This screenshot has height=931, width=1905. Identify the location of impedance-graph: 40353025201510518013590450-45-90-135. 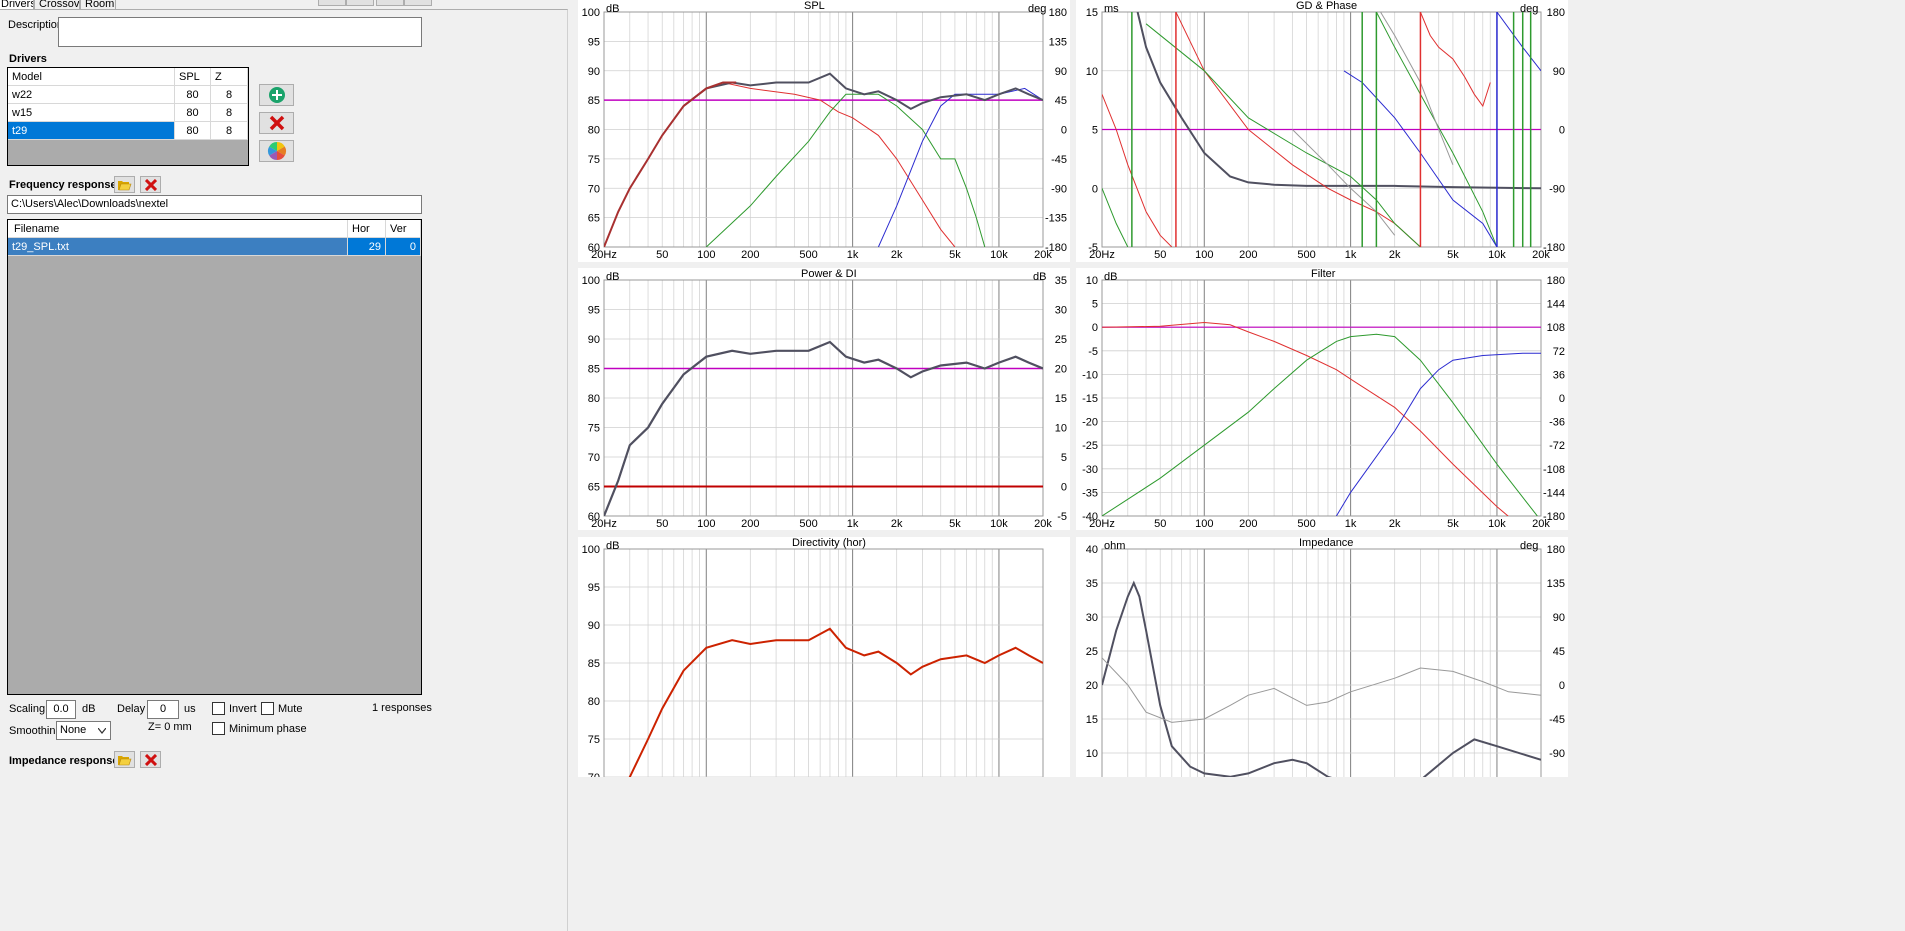
(1322, 665).